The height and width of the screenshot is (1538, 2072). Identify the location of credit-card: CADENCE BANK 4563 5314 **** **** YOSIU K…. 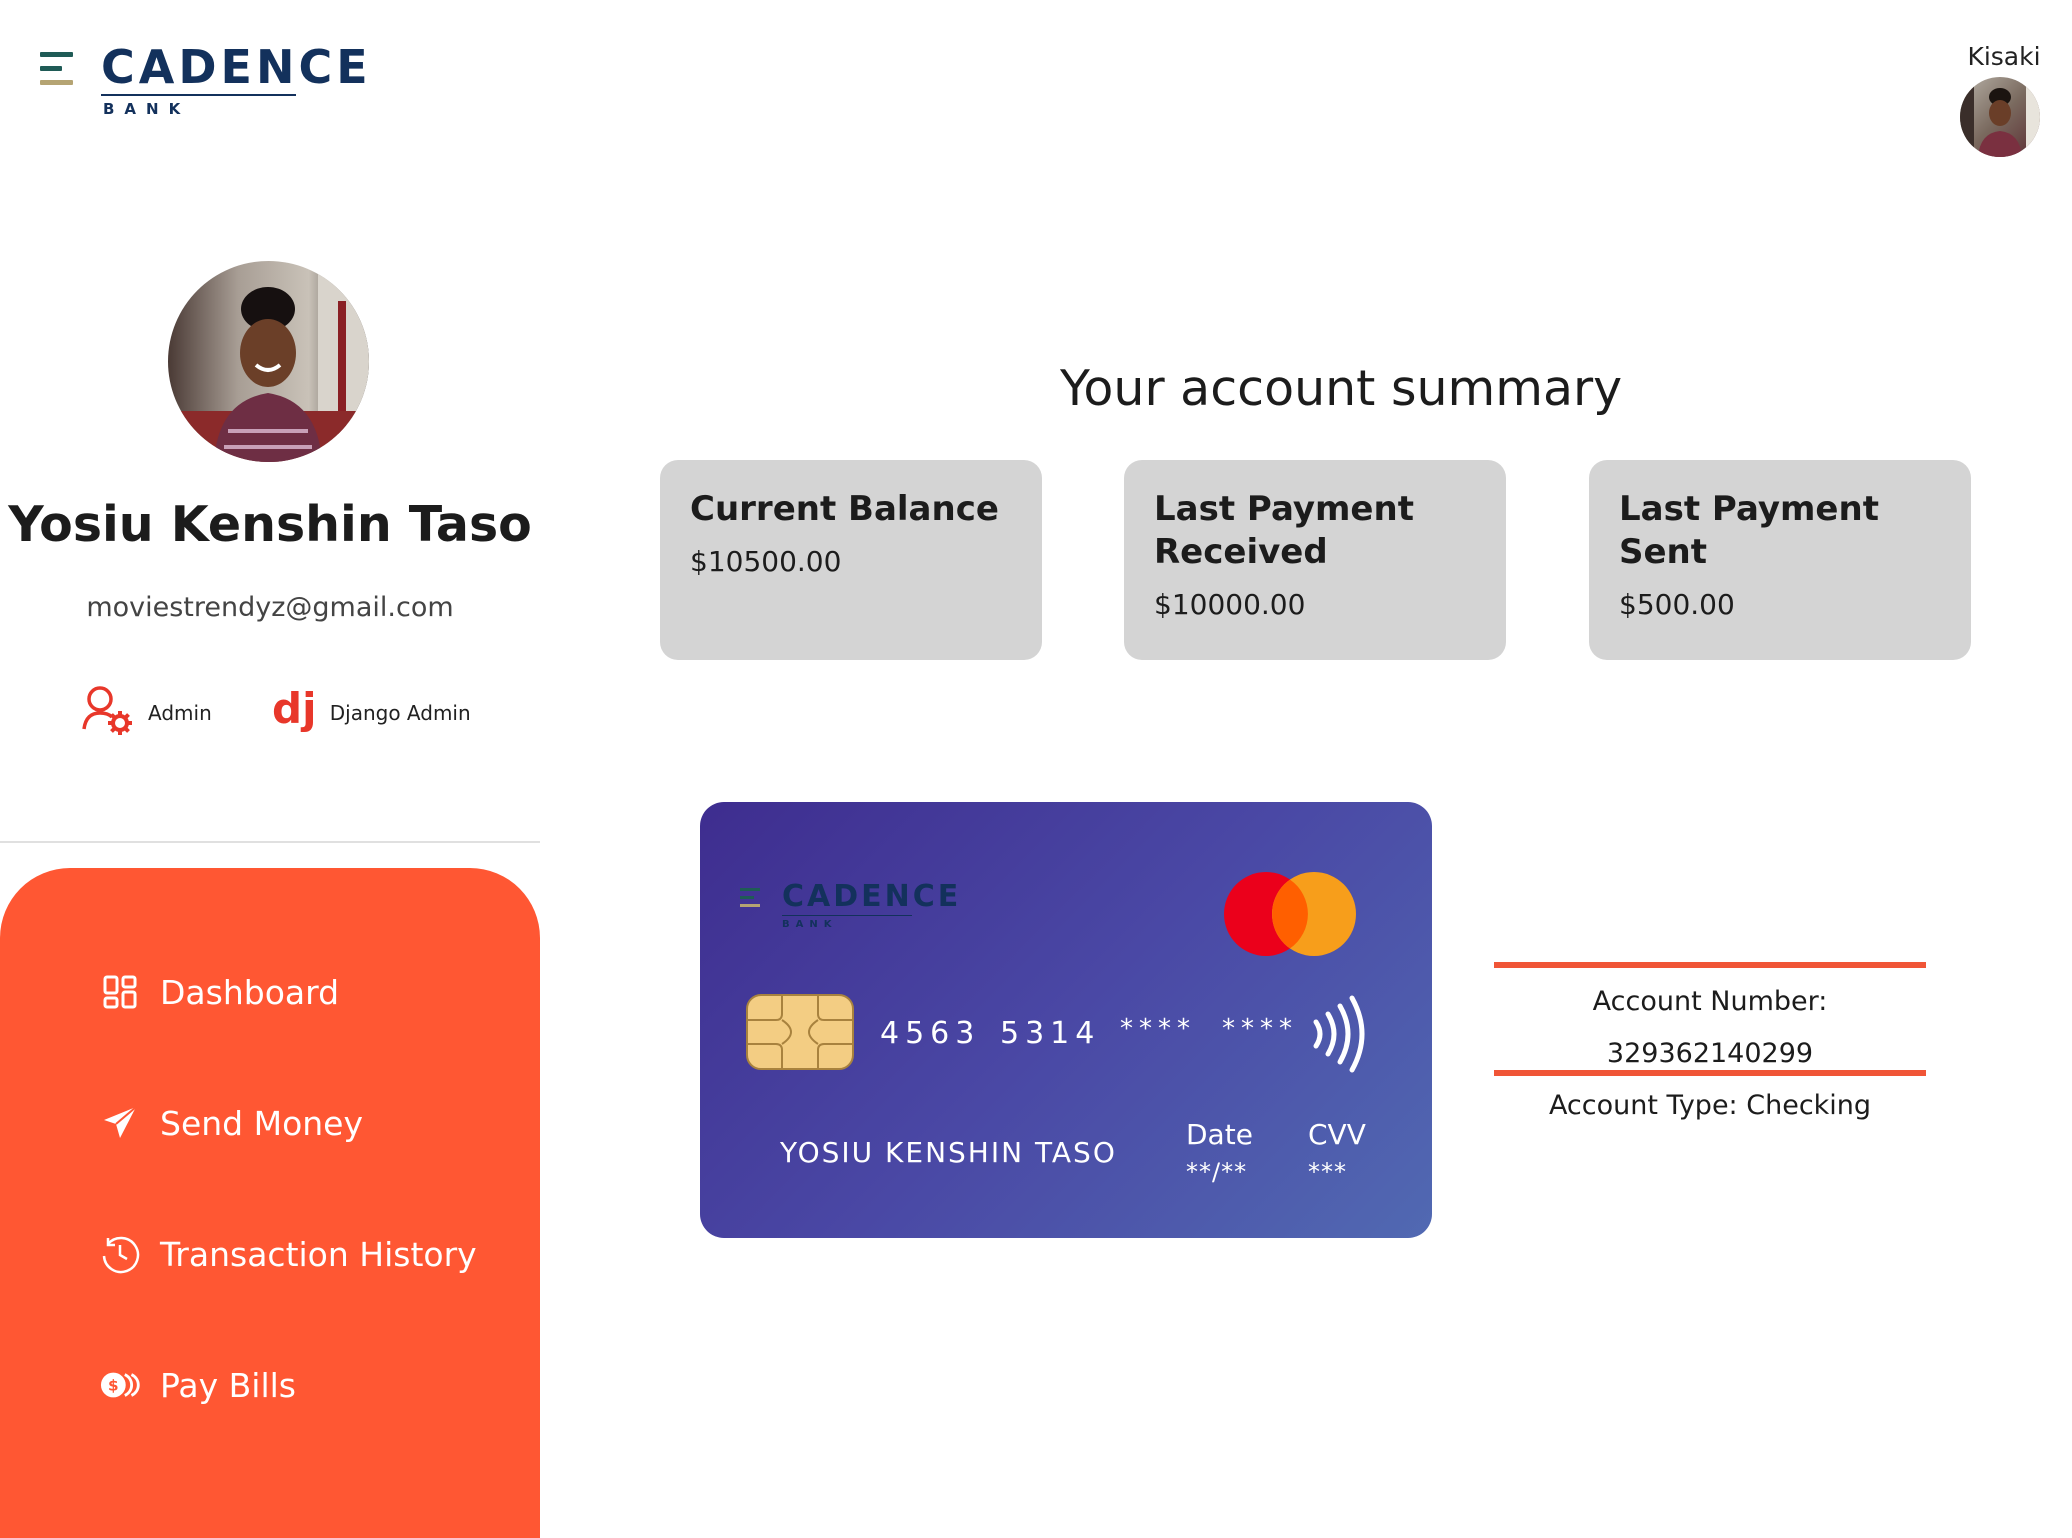
(1066, 1020).